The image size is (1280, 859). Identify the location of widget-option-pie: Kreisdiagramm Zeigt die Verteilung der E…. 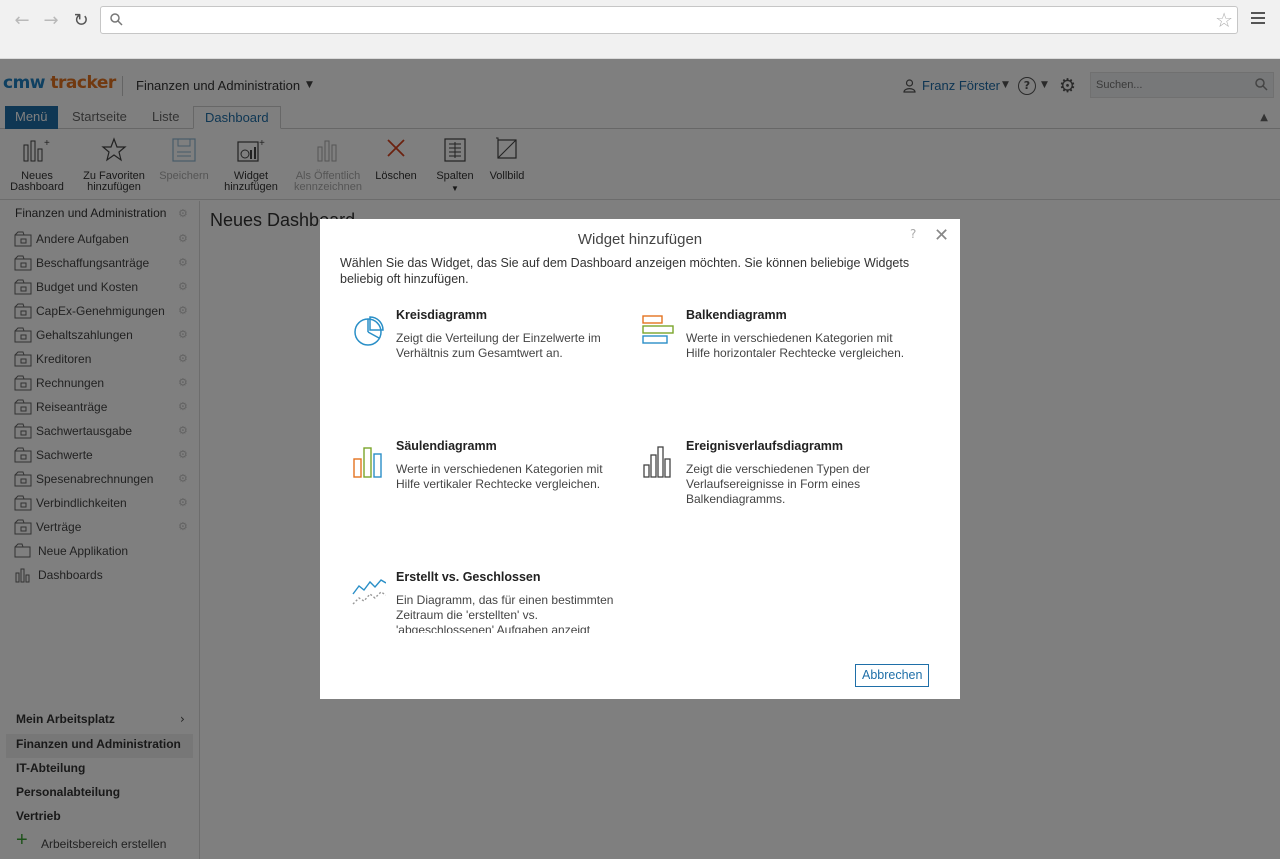
(482, 368).